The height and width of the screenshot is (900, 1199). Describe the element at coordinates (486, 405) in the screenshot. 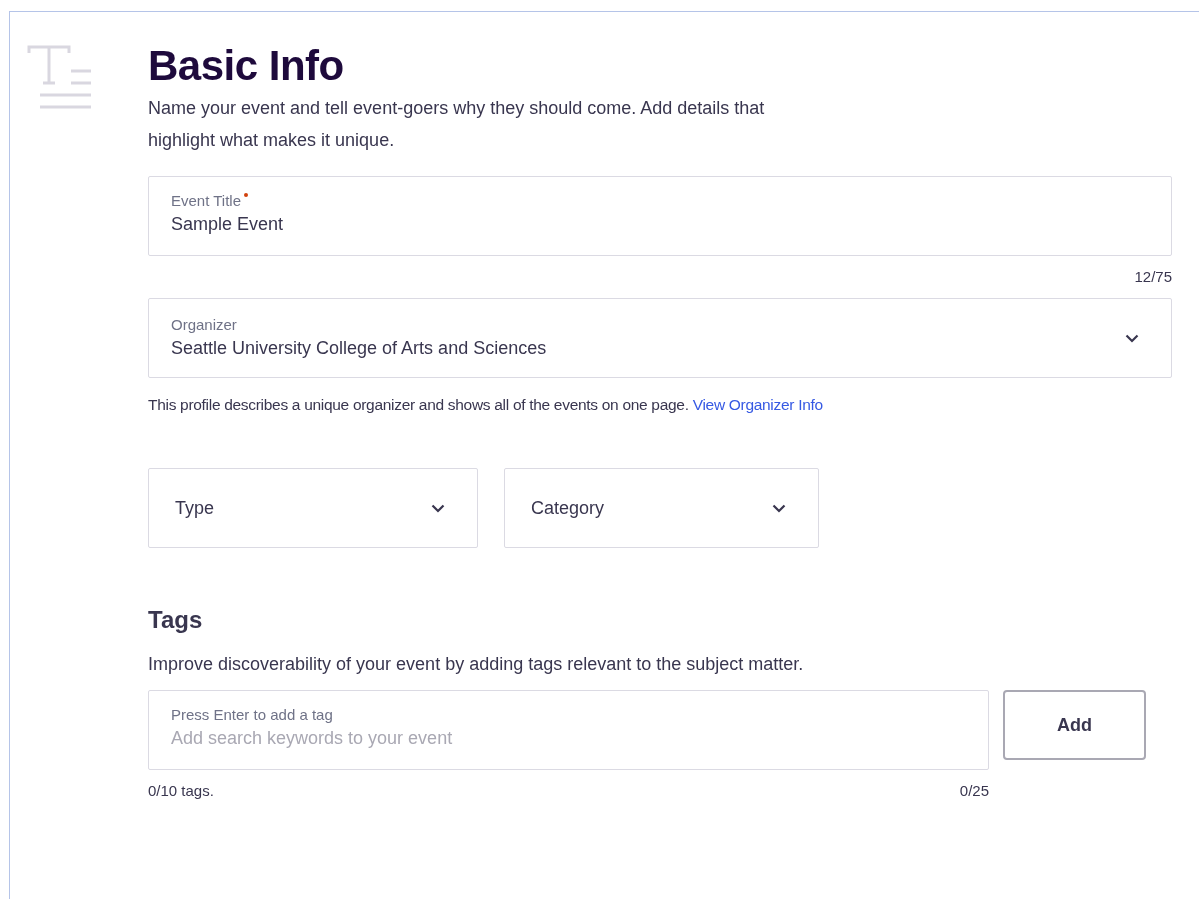

I see `help-text: This profile describes a unique organizer and shows all of the events on one page. View Organizer Info` at that location.